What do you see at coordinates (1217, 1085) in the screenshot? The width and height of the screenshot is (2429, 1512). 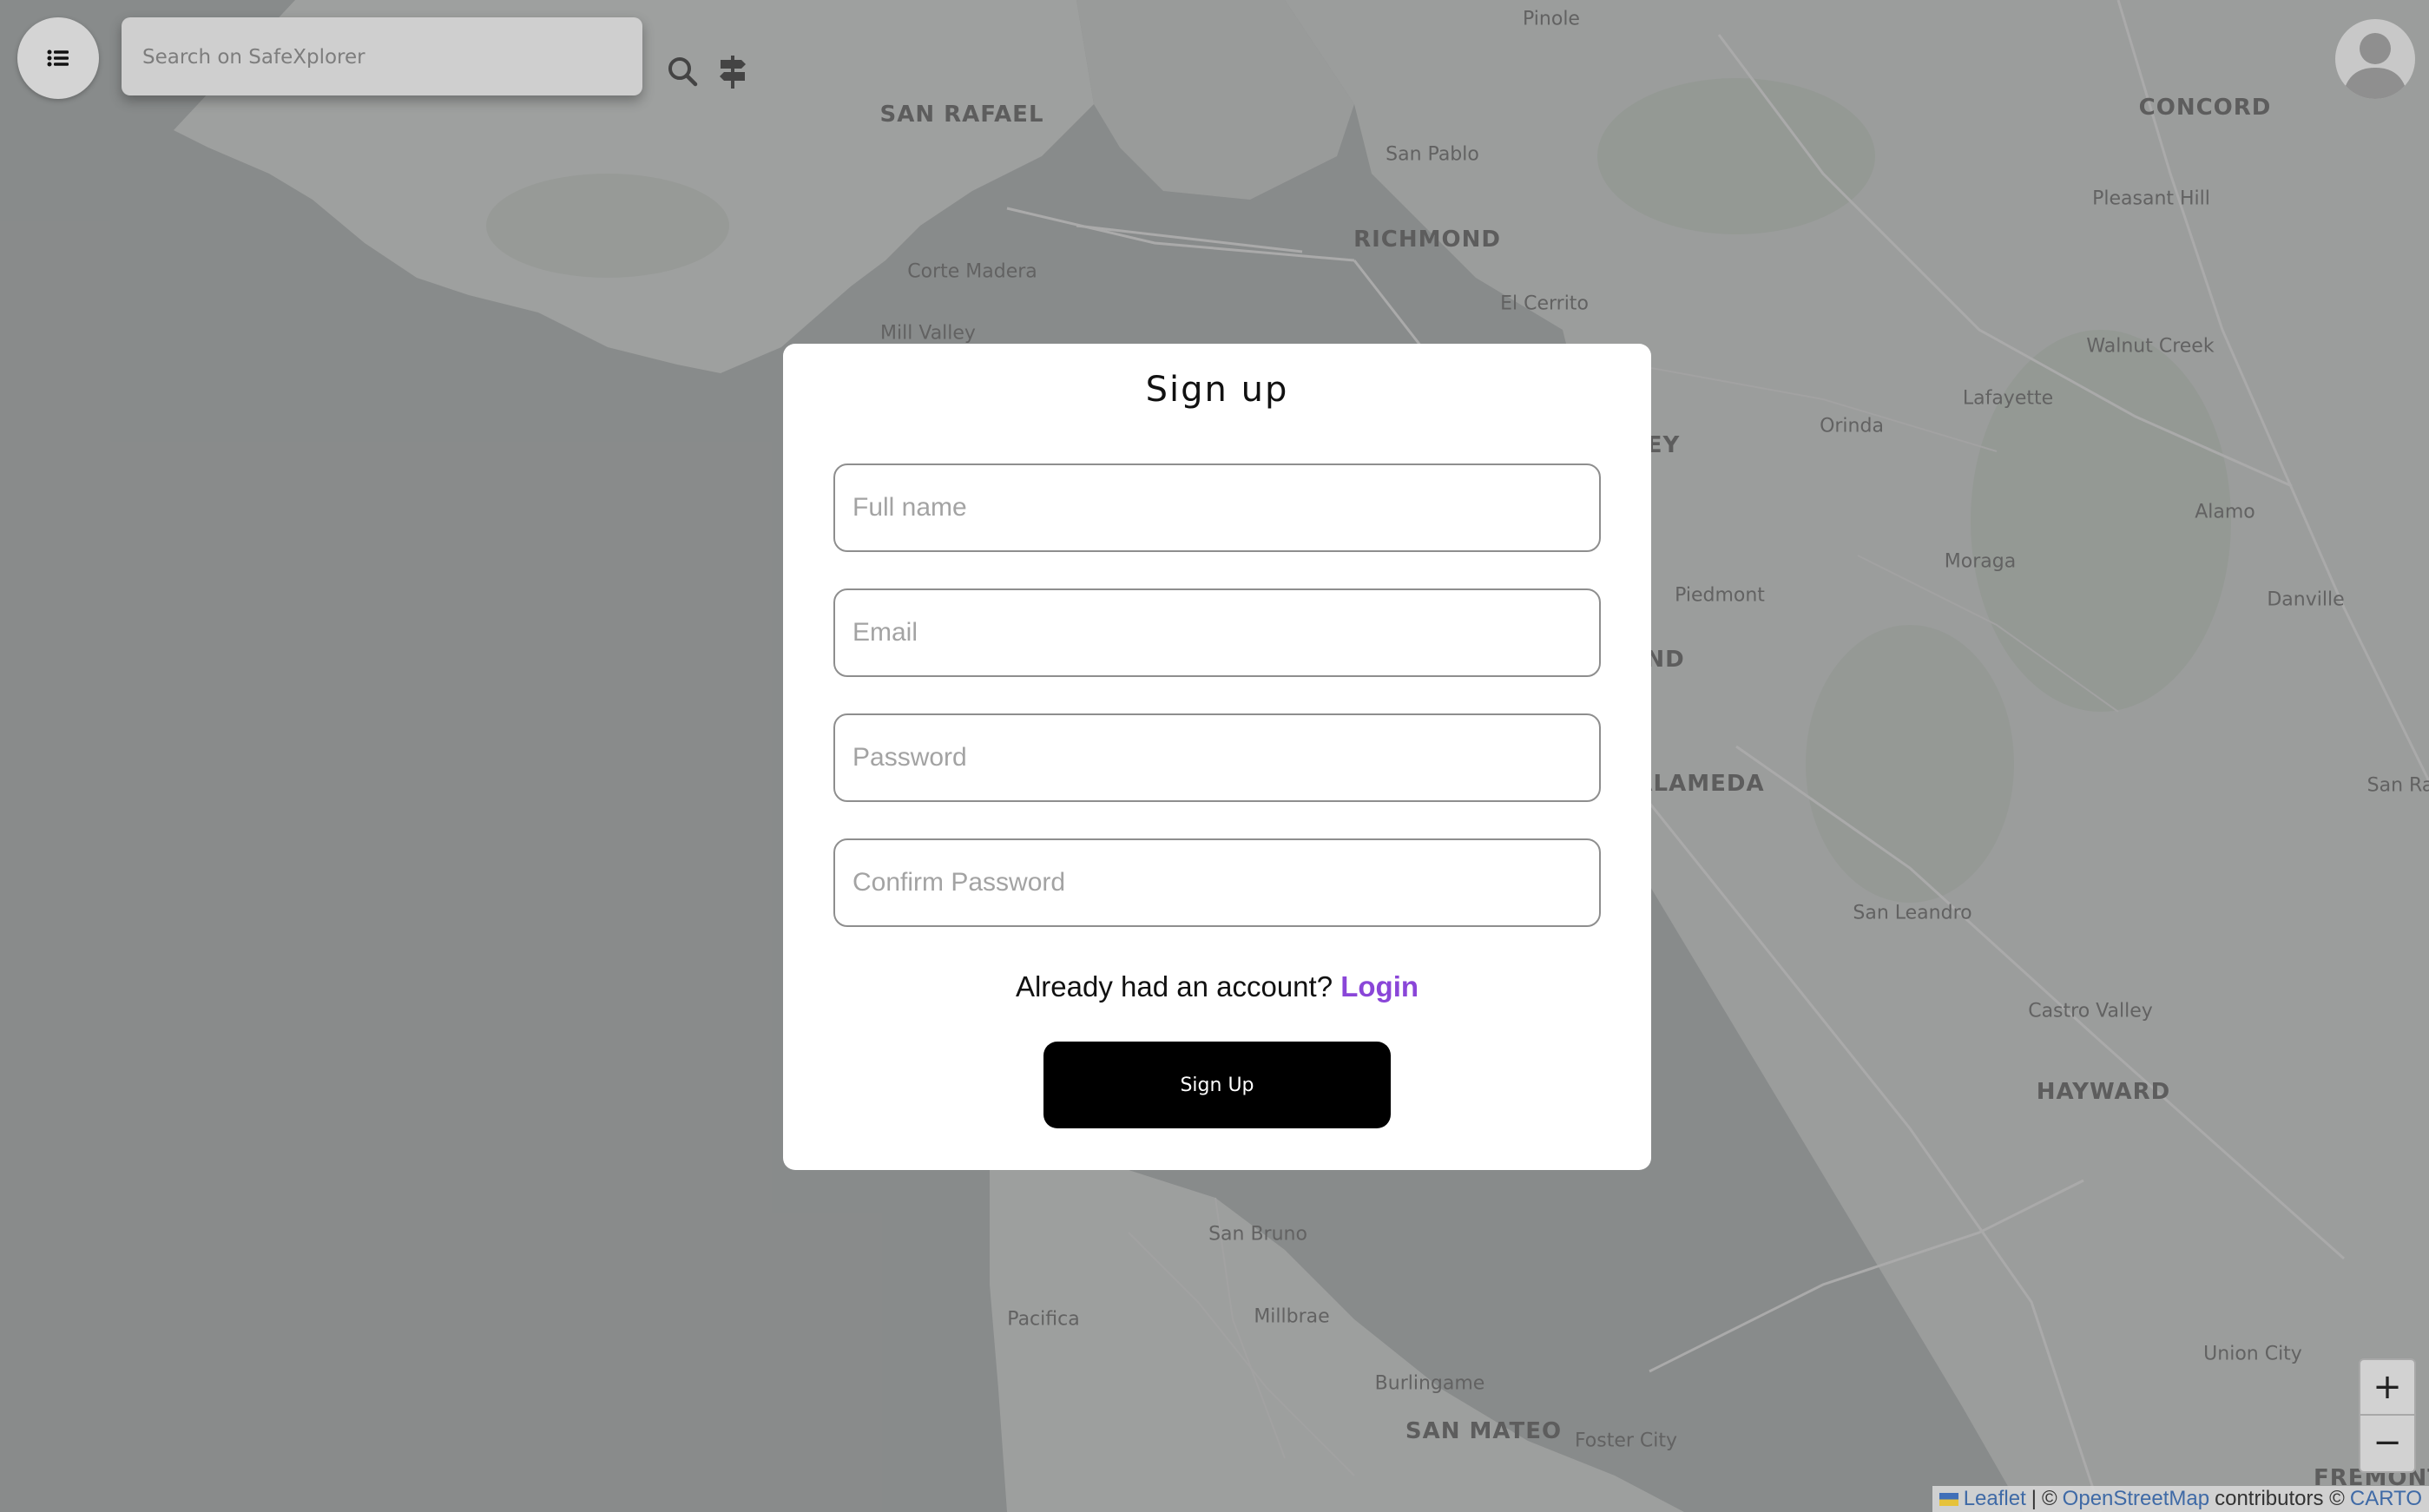 I see `sign-up-button: Sign Up` at bounding box center [1217, 1085].